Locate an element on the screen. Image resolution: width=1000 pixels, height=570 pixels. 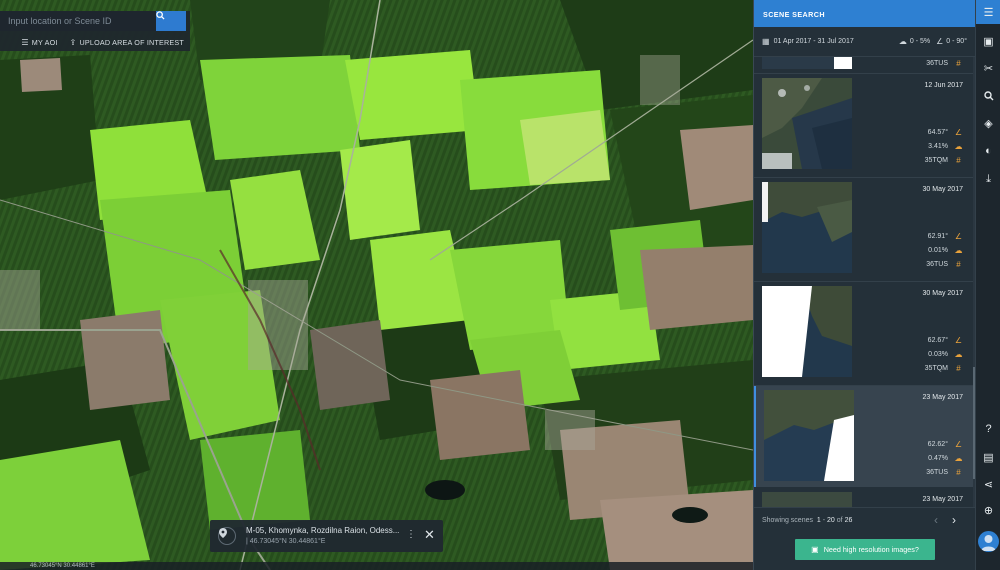
download-icon: ⤓ is located at coordinates (988, 179).